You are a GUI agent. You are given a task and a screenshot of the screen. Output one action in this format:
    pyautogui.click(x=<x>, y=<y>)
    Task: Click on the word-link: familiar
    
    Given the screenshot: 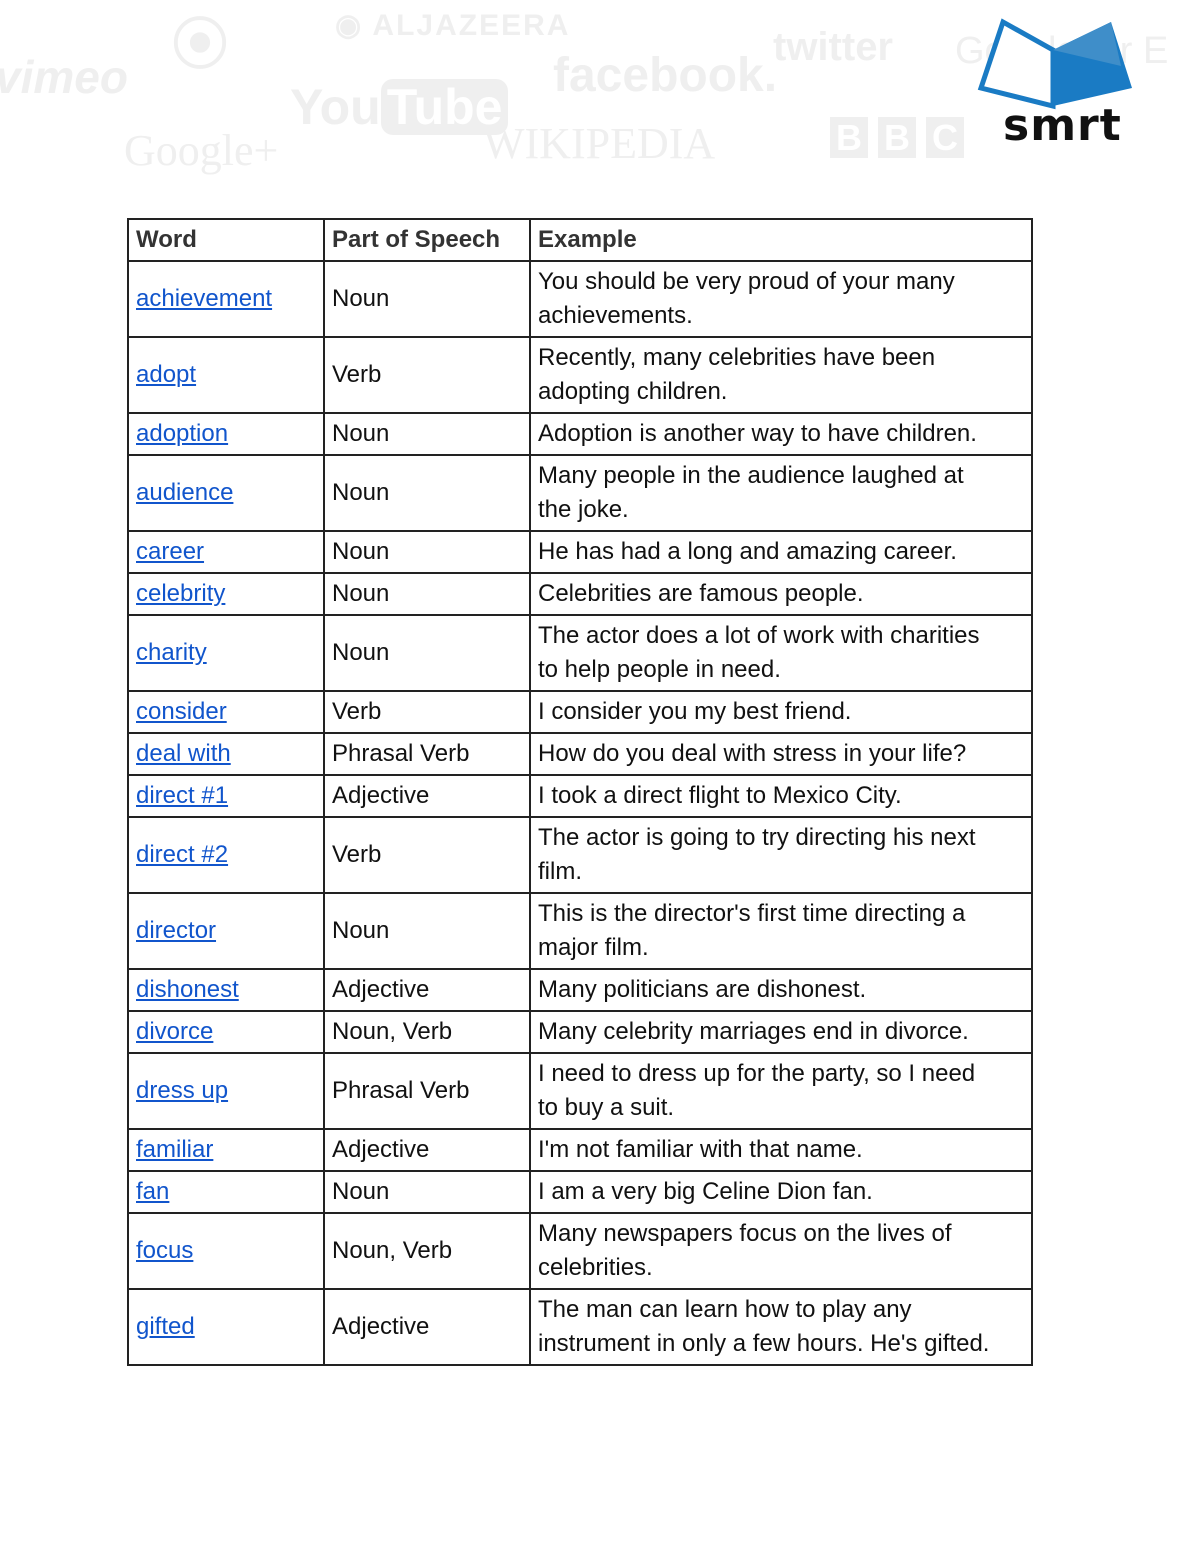 What is the action you would take?
    pyautogui.click(x=174, y=1149)
    